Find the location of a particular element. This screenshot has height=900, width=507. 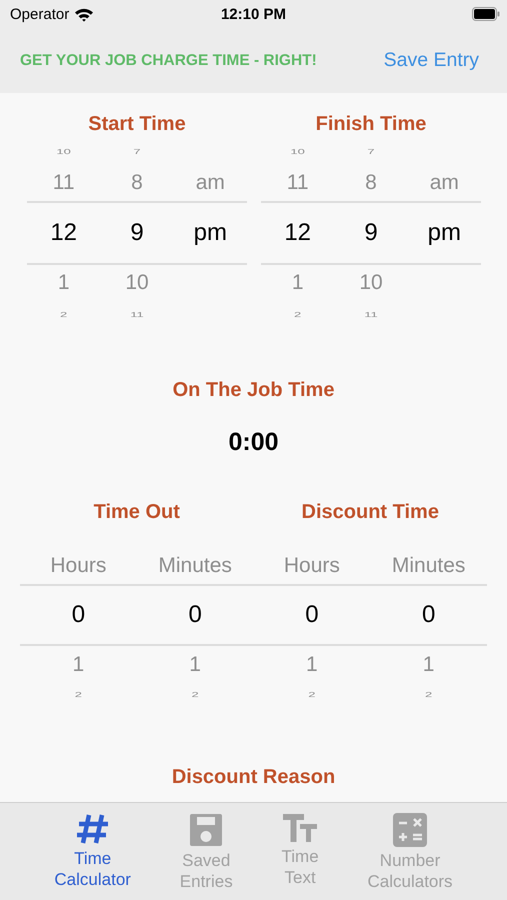

job-time-value: 0:00 is located at coordinates (253, 442).